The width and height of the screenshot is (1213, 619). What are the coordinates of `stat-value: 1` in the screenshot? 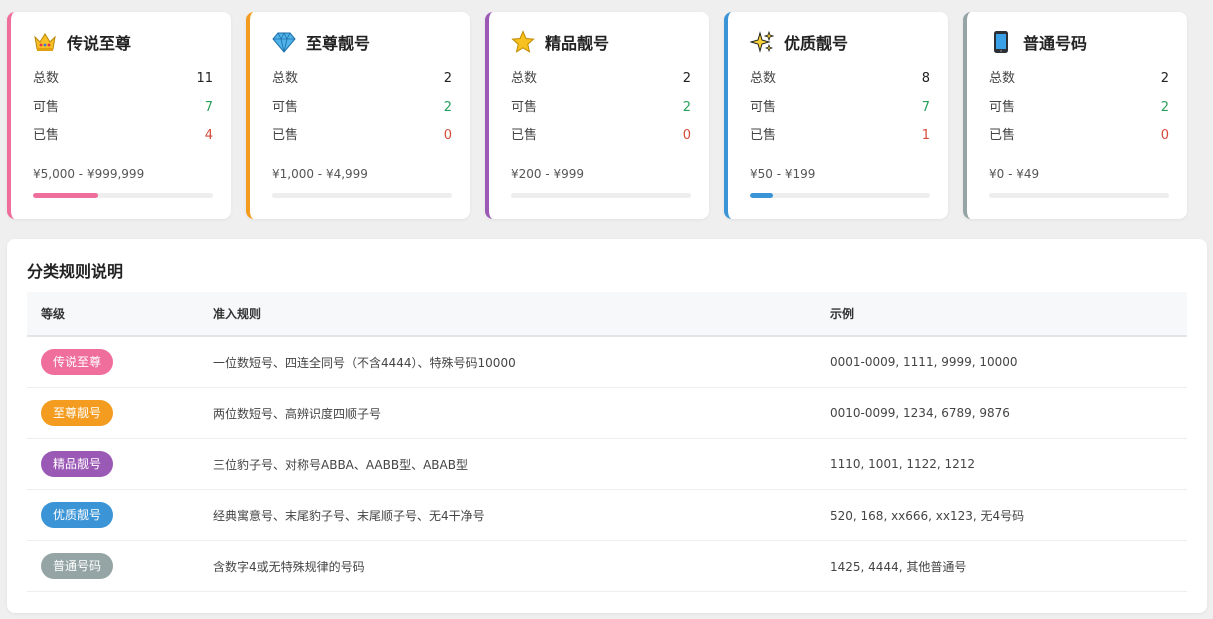 It's located at (925, 135).